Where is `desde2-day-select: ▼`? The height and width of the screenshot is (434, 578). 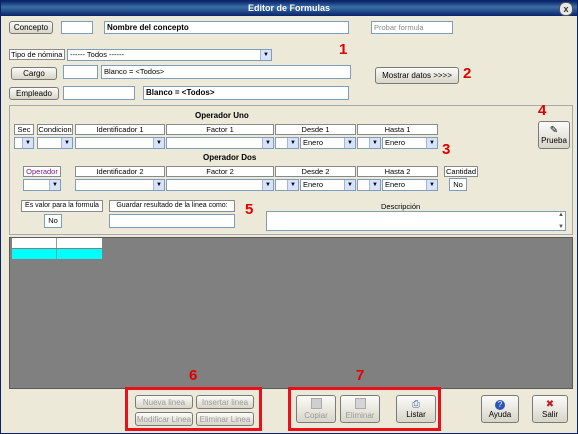 desde2-day-select: ▼ is located at coordinates (287, 185).